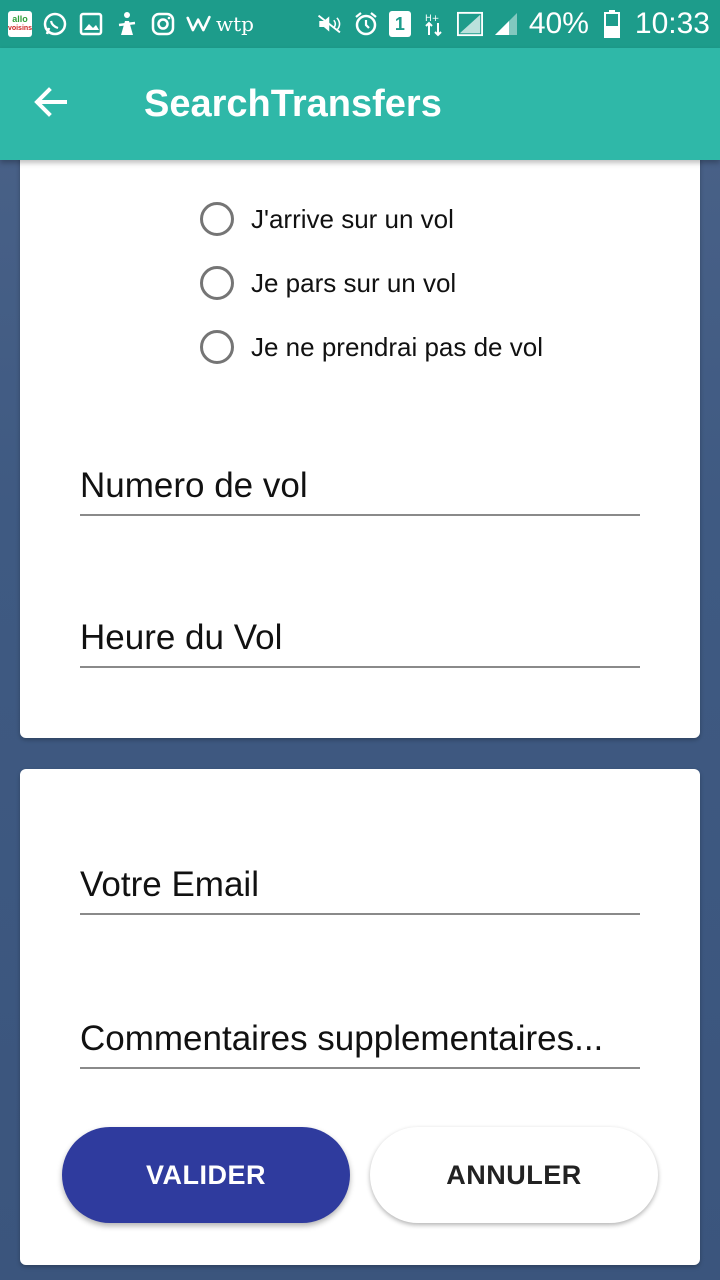 The width and height of the screenshot is (720, 1280). I want to click on battery-percent: 40%, so click(558, 23).